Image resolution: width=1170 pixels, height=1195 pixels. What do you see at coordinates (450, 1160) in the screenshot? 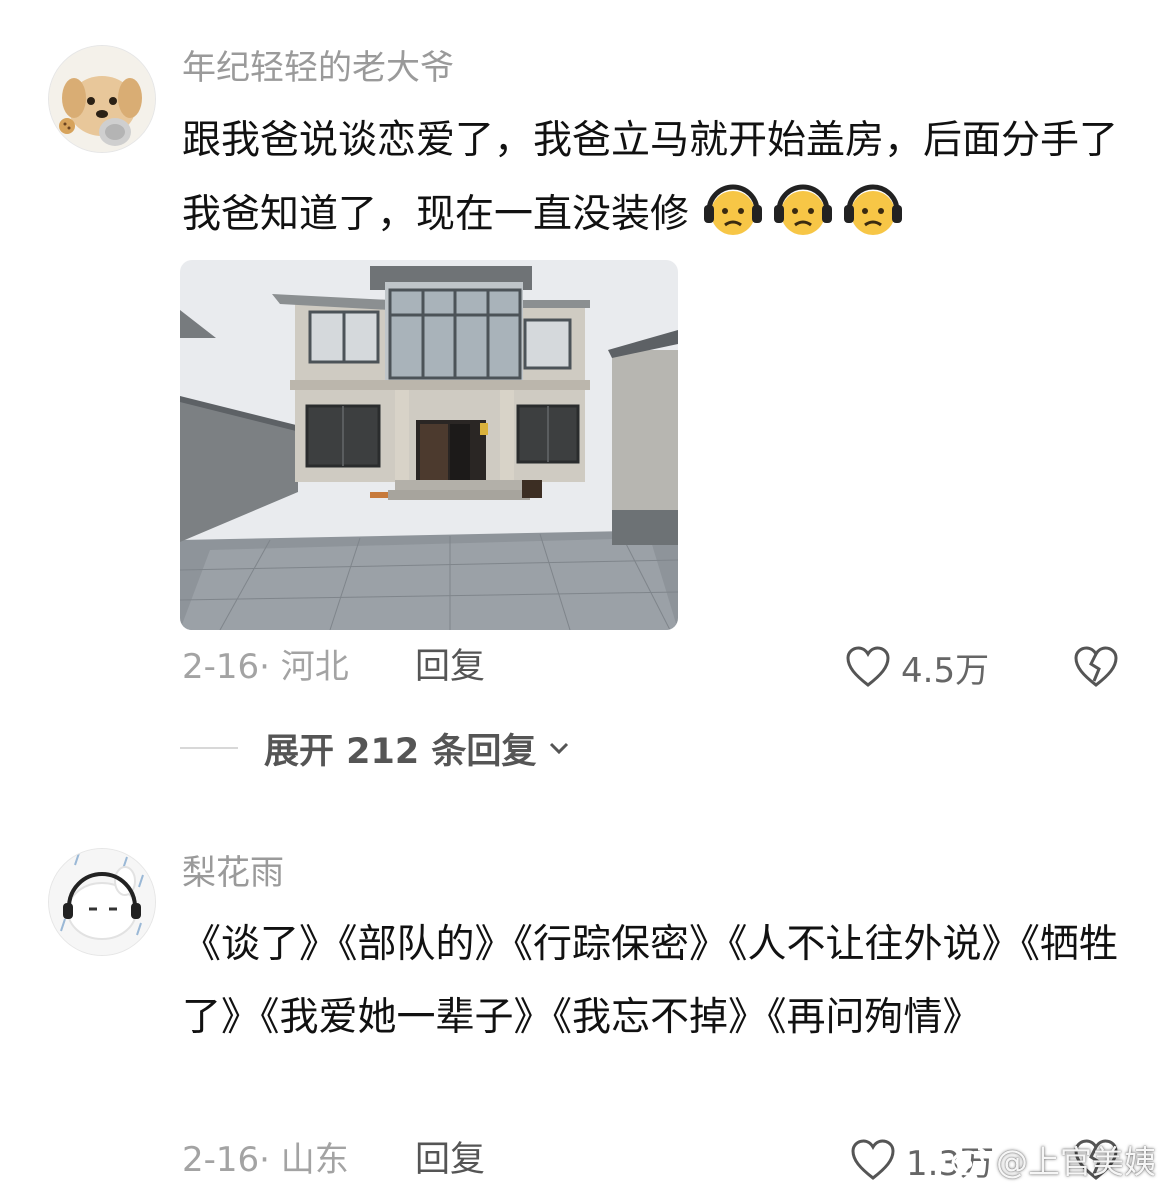
I see `reply-button: 回复` at bounding box center [450, 1160].